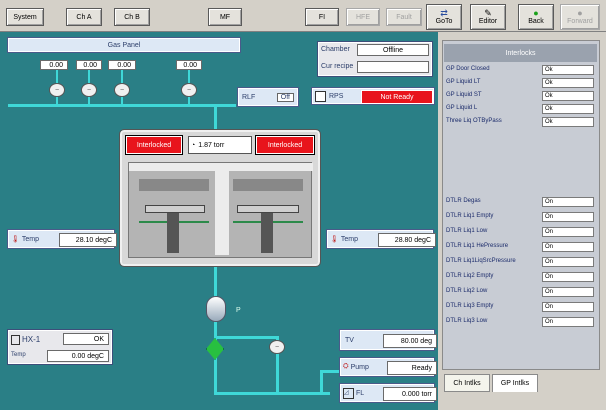  Describe the element at coordinates (359, 367) in the screenshot. I see `pump-label: Pump` at that location.